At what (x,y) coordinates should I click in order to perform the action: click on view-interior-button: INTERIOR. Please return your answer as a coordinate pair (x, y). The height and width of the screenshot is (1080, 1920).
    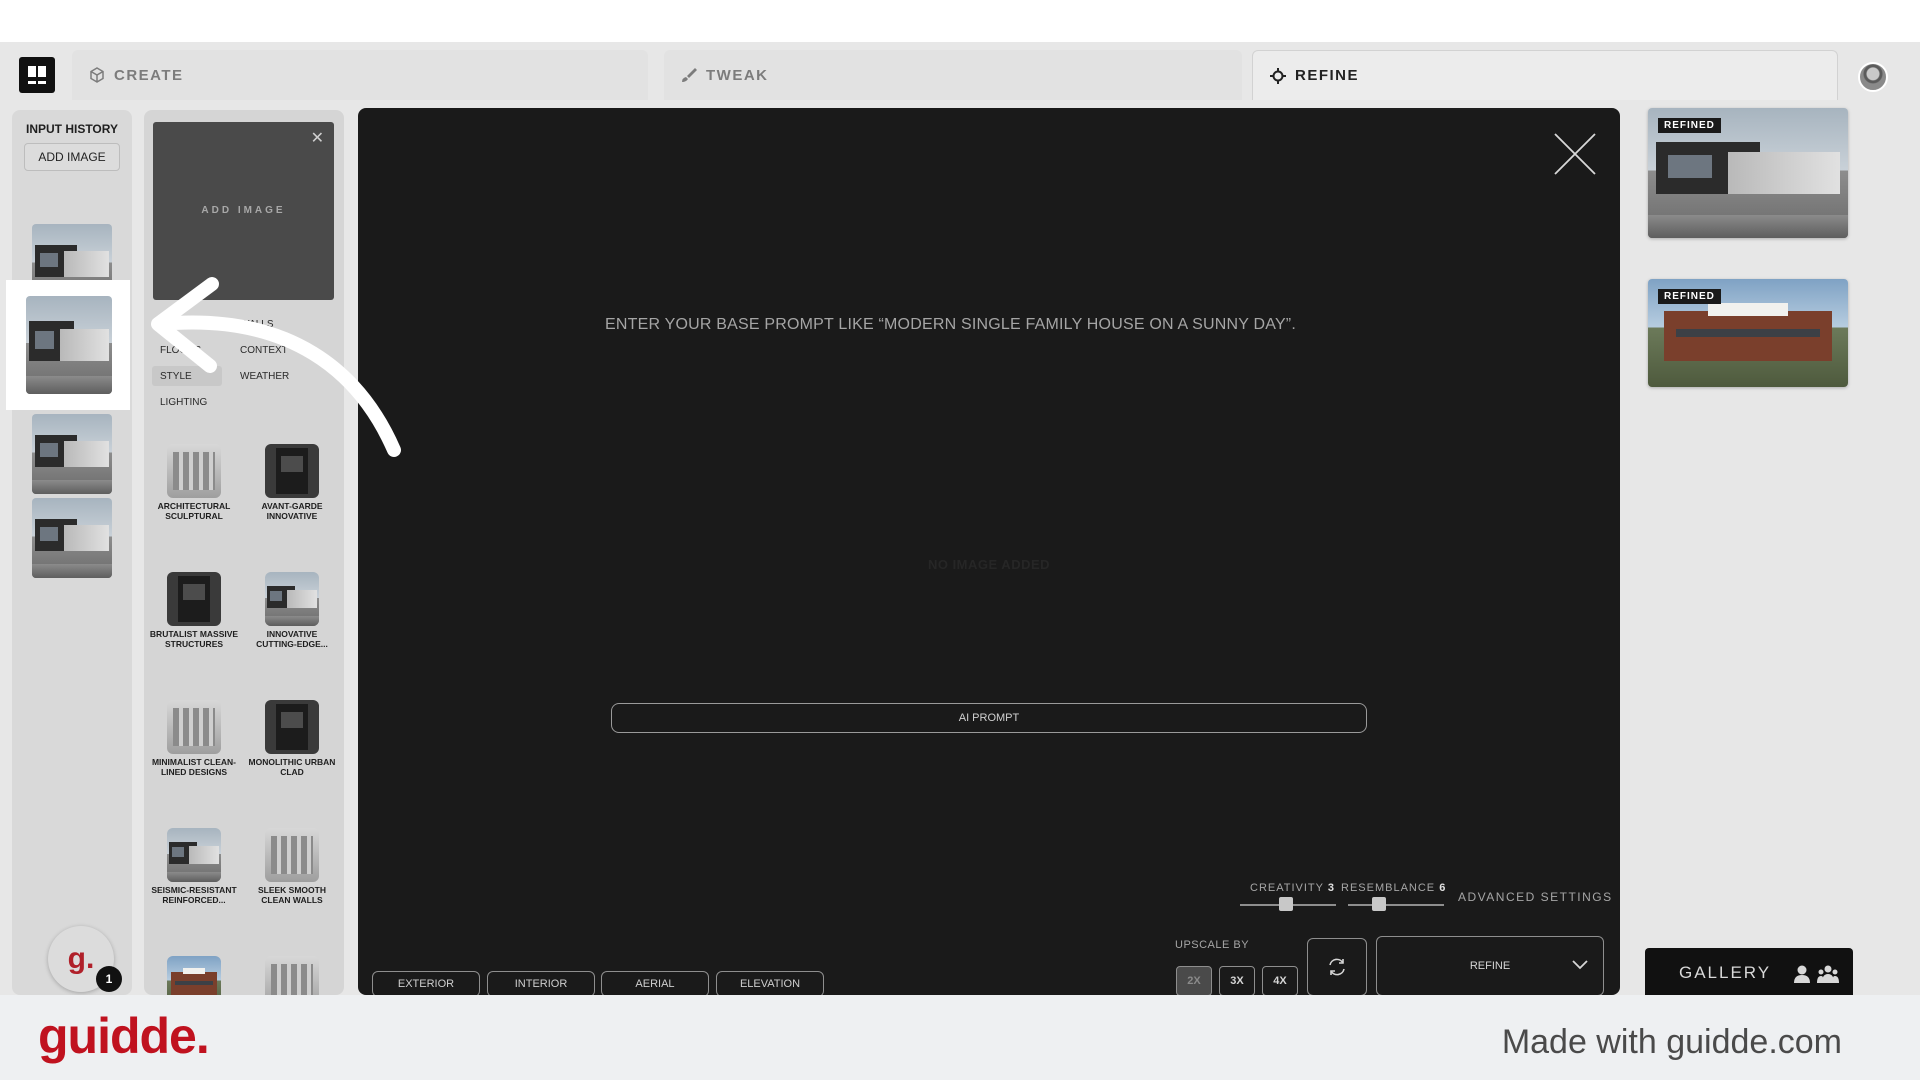
    Looking at the image, I should click on (541, 983).